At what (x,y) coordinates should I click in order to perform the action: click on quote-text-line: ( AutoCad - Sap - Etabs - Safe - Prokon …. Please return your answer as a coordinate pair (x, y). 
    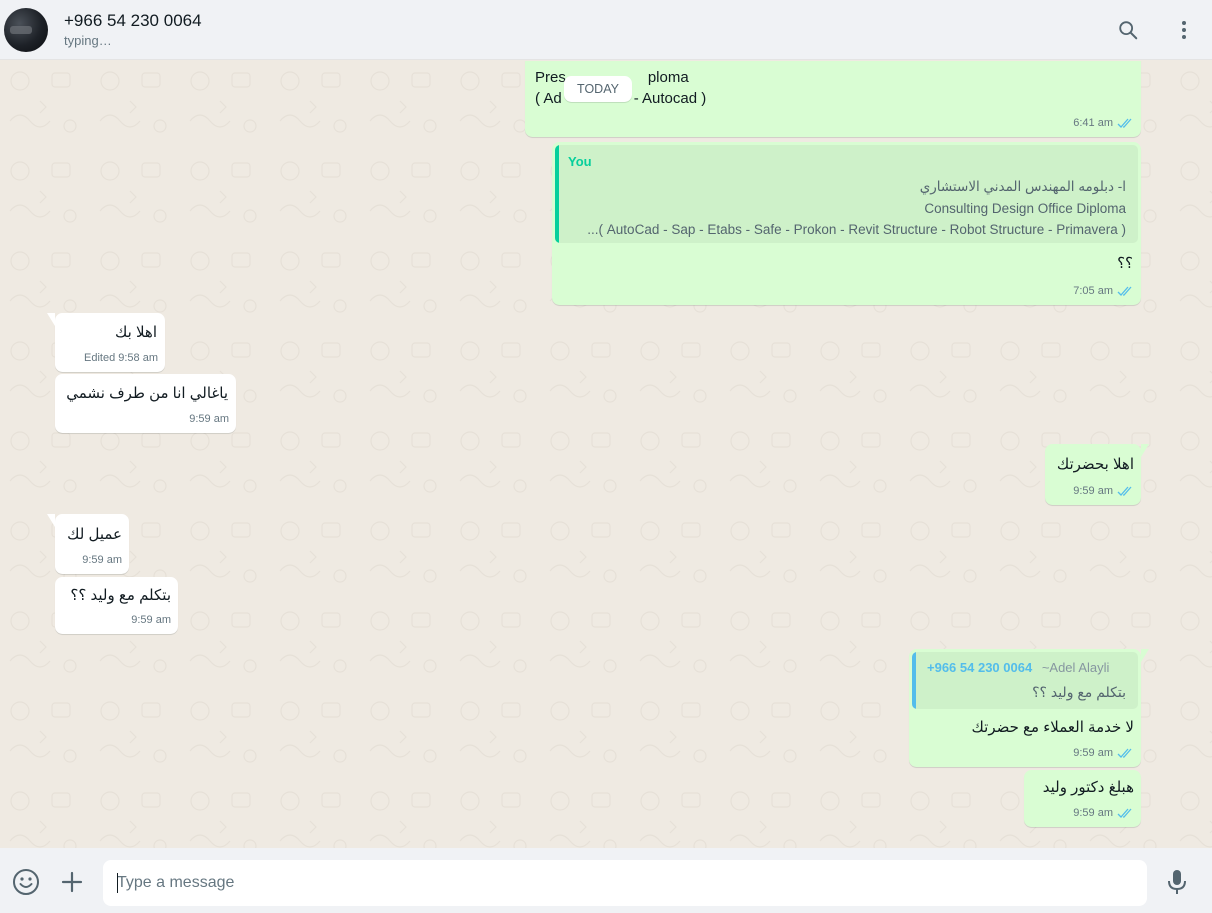
    Looking at the image, I should click on (856, 229).